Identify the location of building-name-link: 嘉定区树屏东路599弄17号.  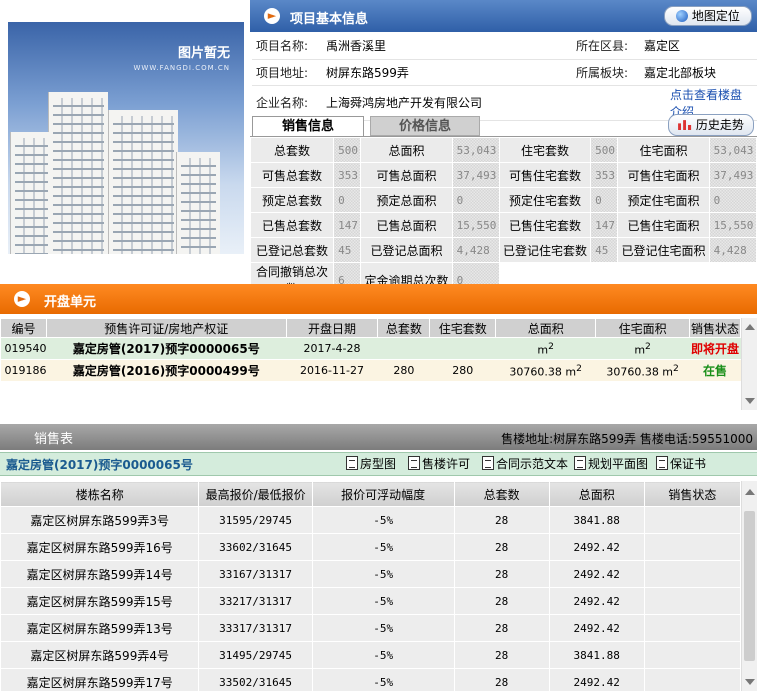
(100, 679).